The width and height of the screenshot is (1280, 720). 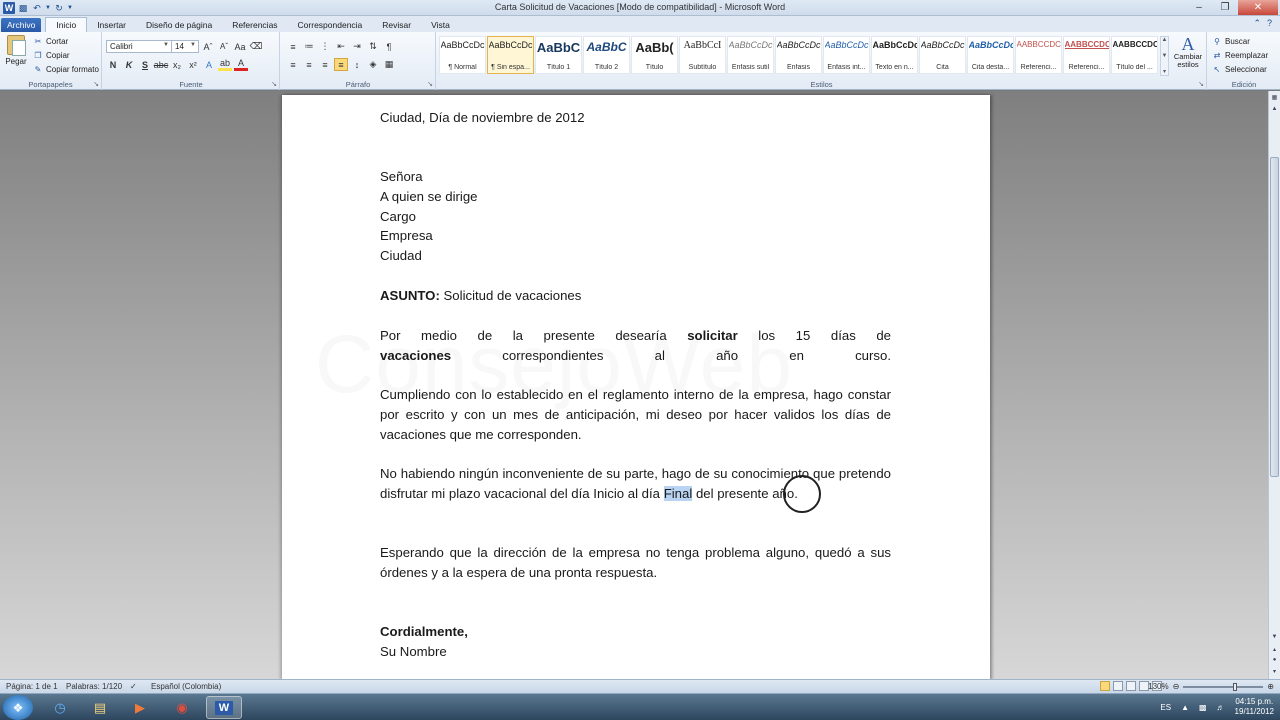 I want to click on font-color-icon: A, so click(x=241, y=64).